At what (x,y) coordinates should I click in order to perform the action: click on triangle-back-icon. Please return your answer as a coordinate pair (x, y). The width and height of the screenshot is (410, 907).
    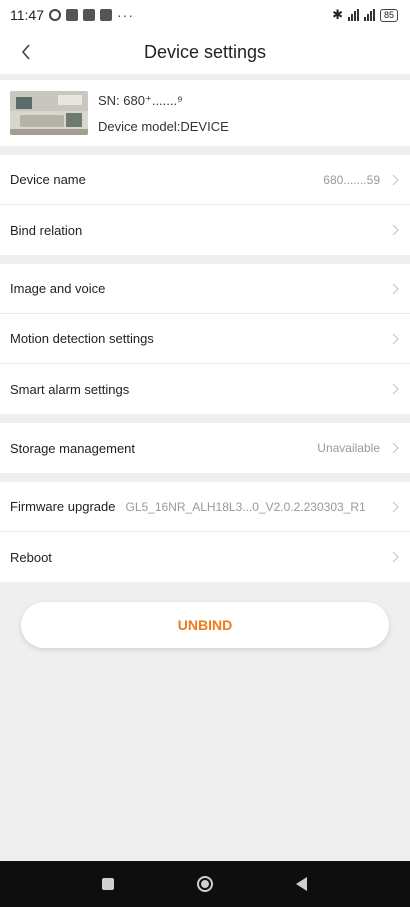
    Looking at the image, I should click on (302, 884).